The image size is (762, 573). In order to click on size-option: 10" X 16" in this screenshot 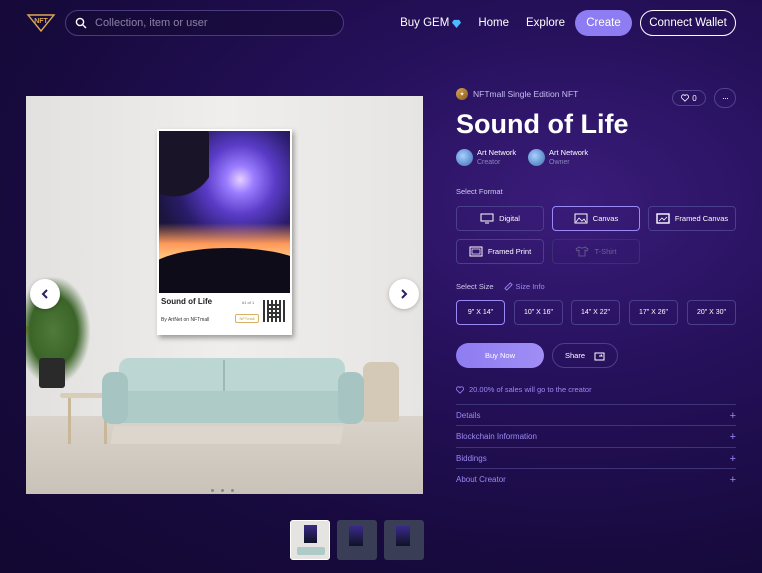, I will do `click(538, 312)`.